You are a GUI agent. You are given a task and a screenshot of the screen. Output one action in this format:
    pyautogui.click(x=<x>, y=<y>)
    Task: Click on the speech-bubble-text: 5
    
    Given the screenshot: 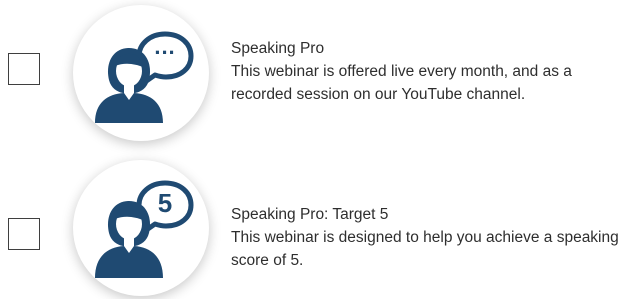 What is the action you would take?
    pyautogui.click(x=165, y=203)
    